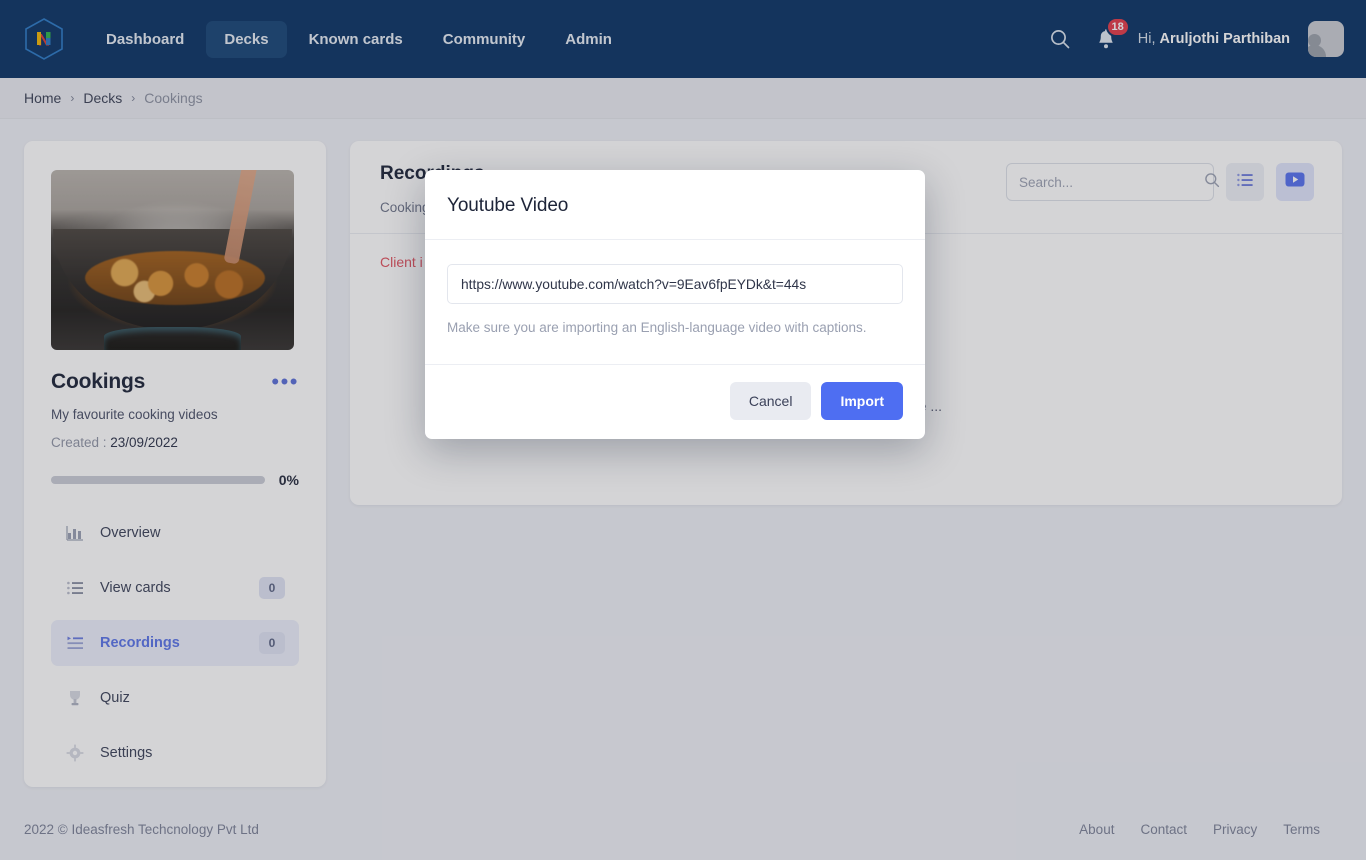 This screenshot has height=860, width=1366. I want to click on search-box, so click(1113, 182).